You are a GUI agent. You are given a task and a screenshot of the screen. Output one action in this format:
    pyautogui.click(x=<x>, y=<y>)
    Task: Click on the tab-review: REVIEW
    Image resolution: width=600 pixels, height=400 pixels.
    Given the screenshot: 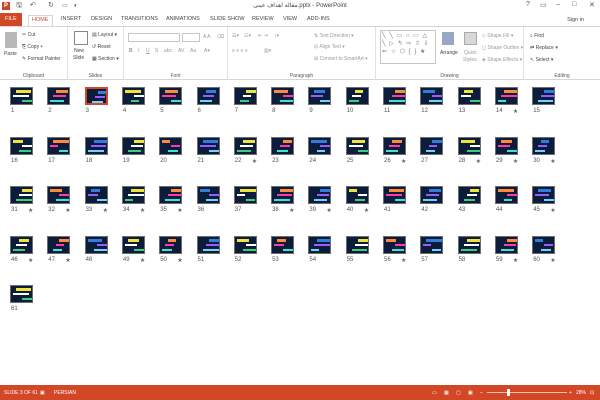 What is the action you would take?
    pyautogui.click(x=263, y=20)
    